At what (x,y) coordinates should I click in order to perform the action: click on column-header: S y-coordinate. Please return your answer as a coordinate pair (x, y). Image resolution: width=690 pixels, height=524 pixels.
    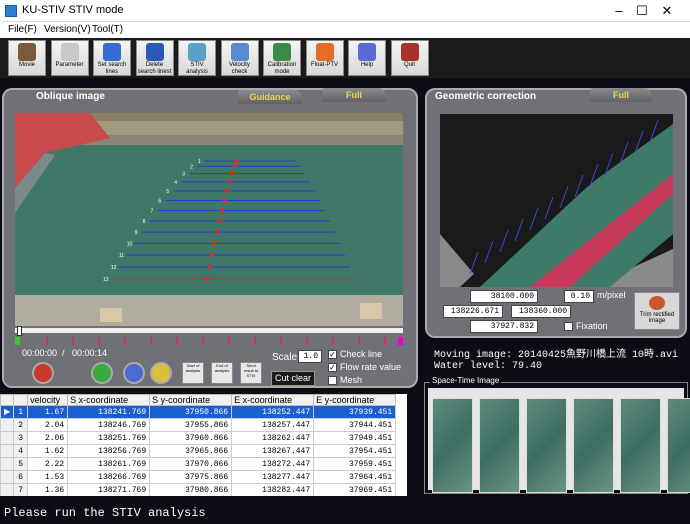
    Looking at the image, I should click on (191, 400).